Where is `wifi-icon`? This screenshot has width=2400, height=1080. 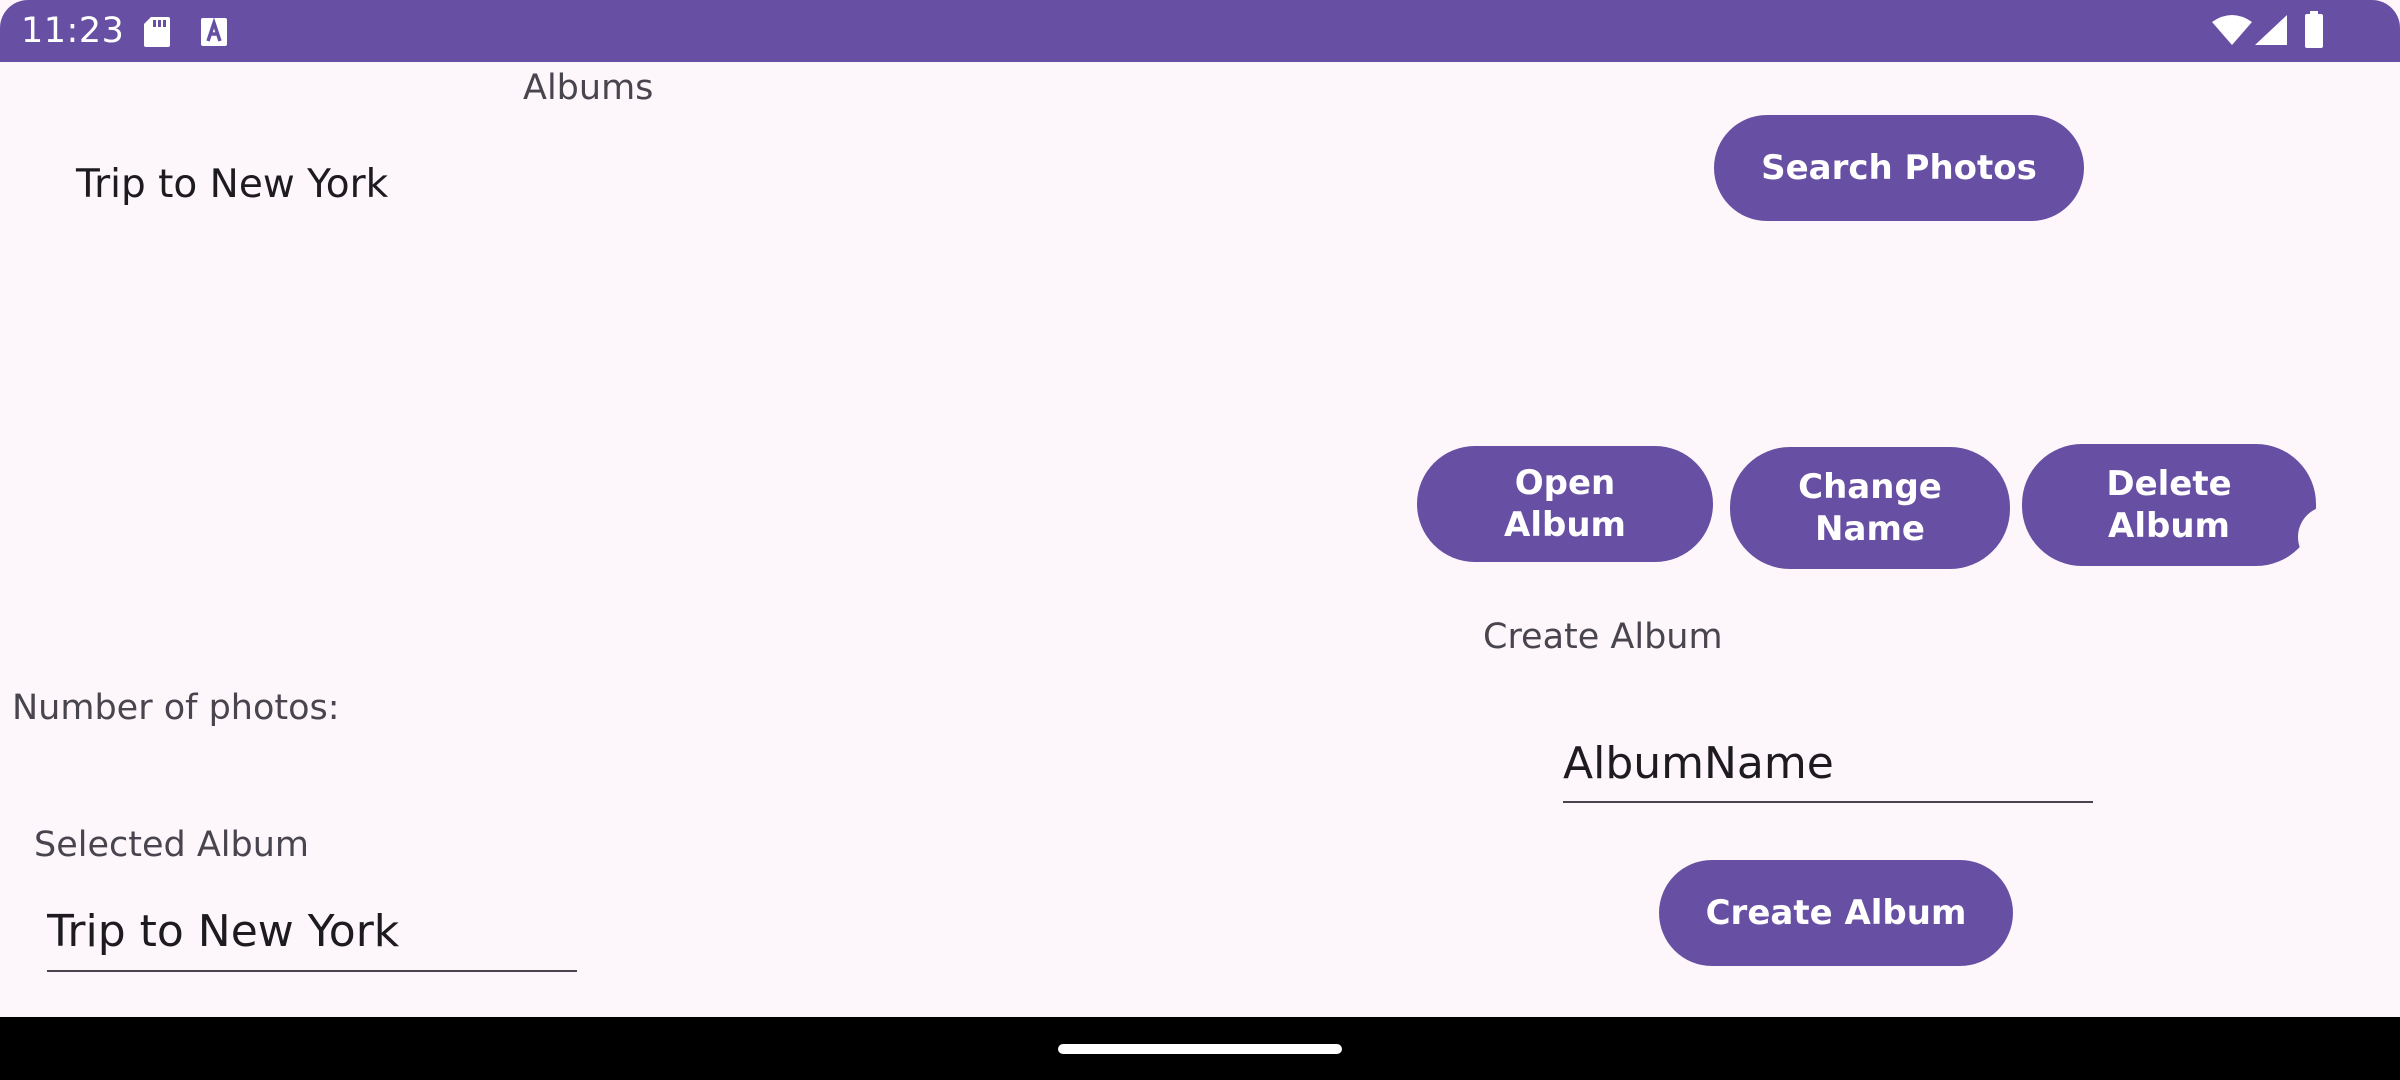
wifi-icon is located at coordinates (2232, 30).